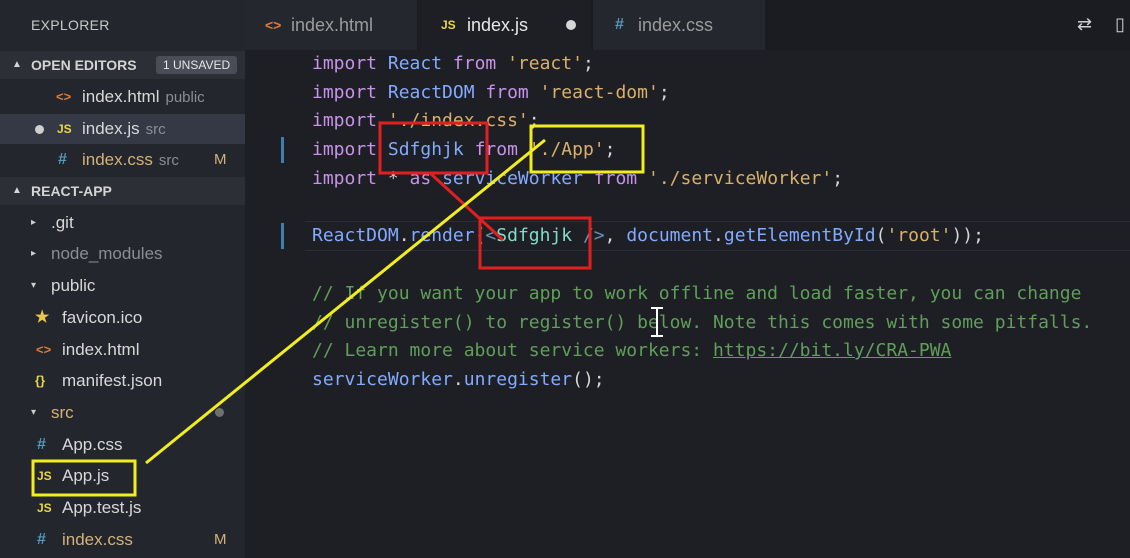 The height and width of the screenshot is (558, 1130). Describe the element at coordinates (676, 25) in the screenshot. I see `tab-label: index.css` at that location.